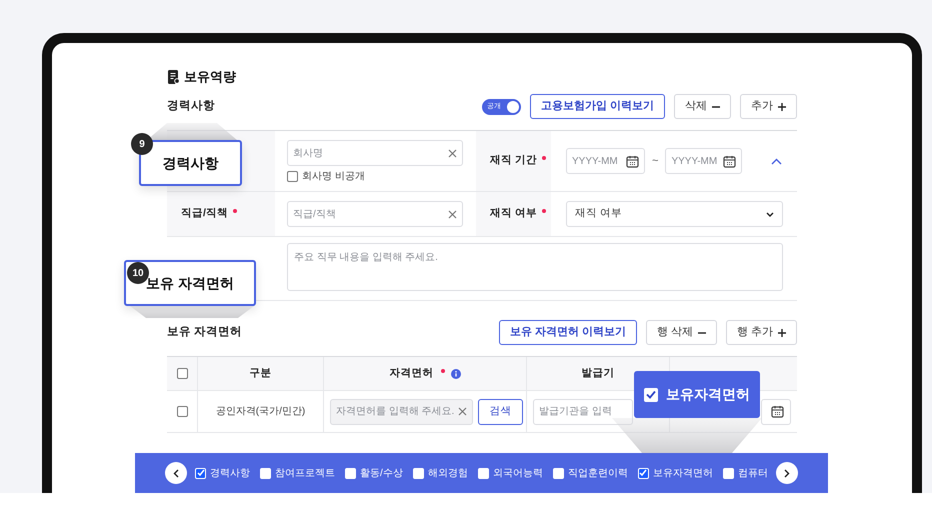  Describe the element at coordinates (770, 214) in the screenshot. I see `chevron-down-icon` at that location.